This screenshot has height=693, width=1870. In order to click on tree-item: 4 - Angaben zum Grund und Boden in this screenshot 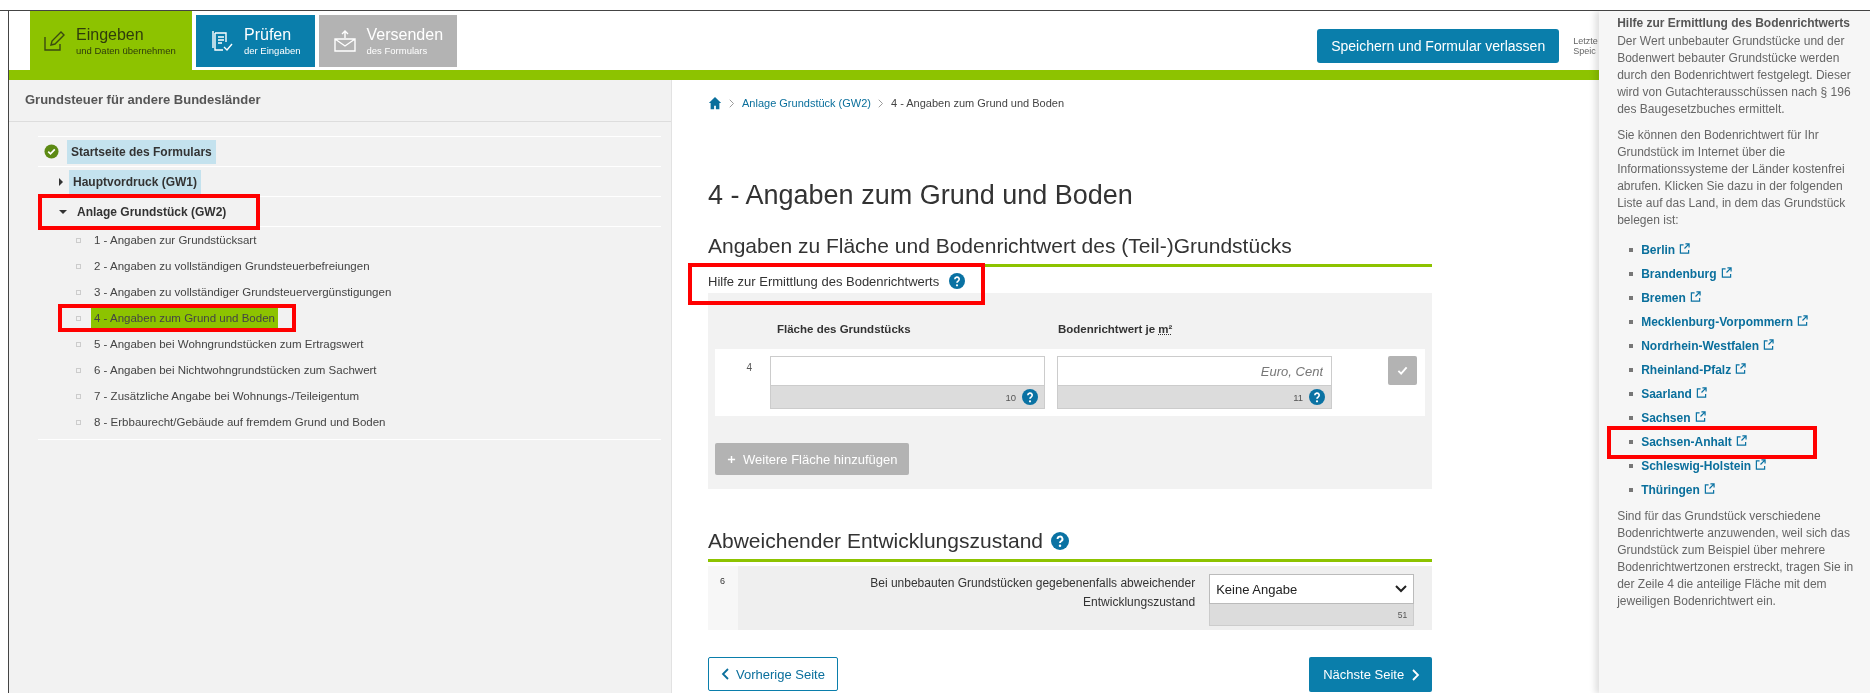, I will do `click(184, 318)`.